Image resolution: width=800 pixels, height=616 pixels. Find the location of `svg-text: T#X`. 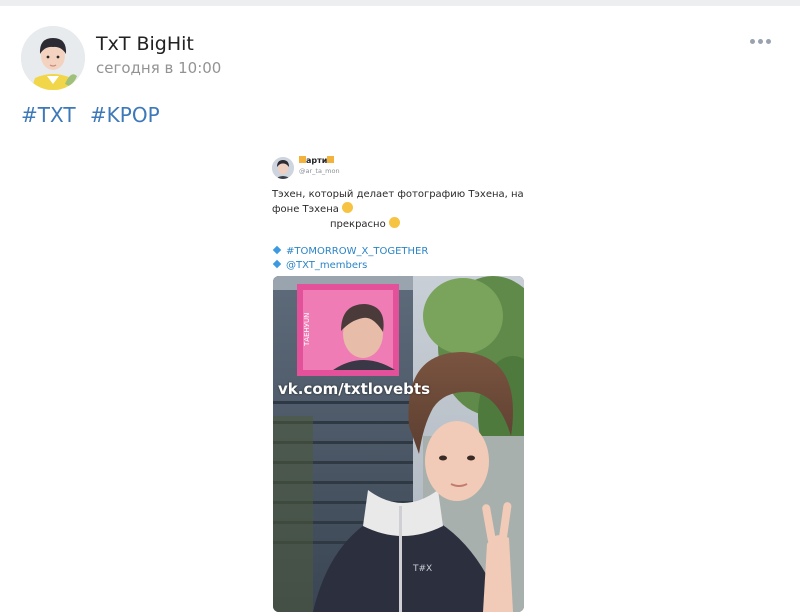

svg-text: T#X is located at coordinates (422, 569).